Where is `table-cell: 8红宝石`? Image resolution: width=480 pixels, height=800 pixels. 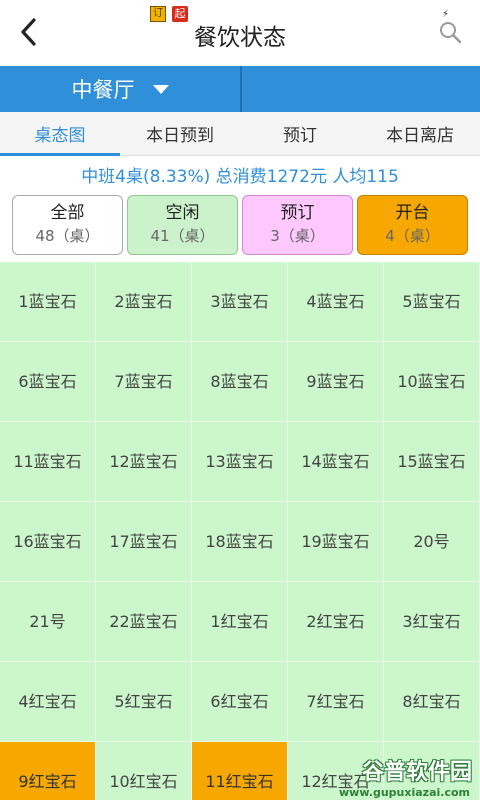 table-cell: 8红宝石 is located at coordinates (432, 702).